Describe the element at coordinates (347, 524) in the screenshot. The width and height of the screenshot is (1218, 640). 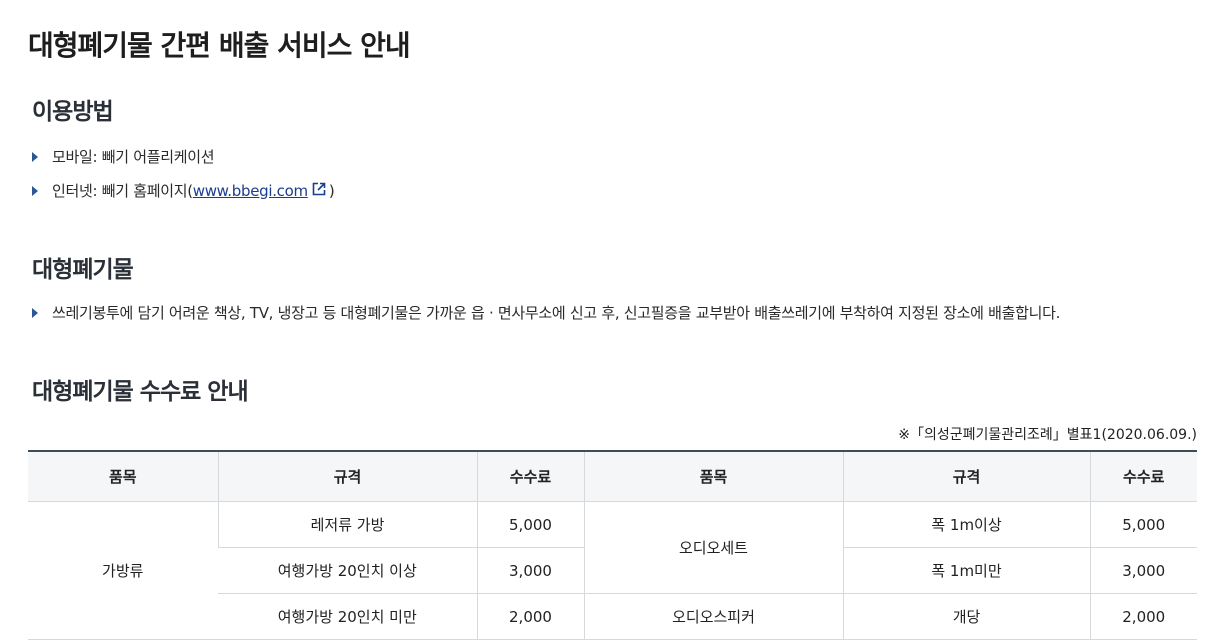
I see `spec-cell: 레저류 가방` at that location.